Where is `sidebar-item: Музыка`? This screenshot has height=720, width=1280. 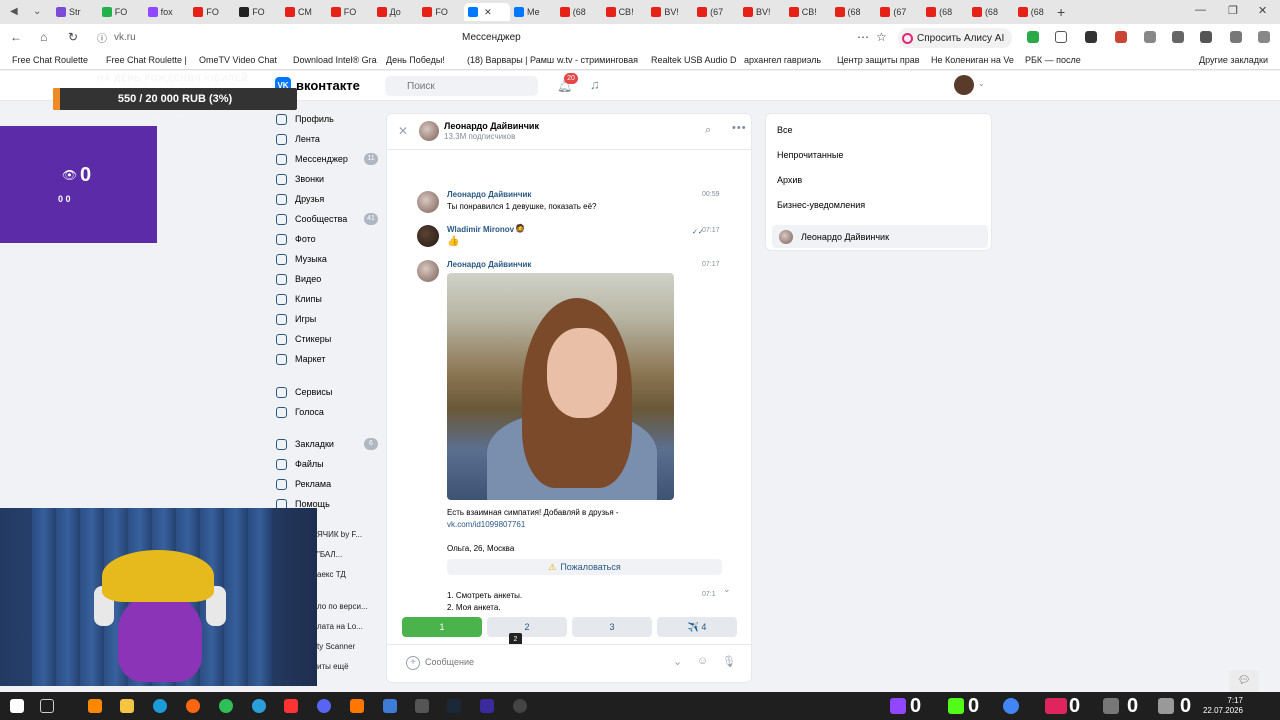 sidebar-item: Музыка is located at coordinates (329, 259).